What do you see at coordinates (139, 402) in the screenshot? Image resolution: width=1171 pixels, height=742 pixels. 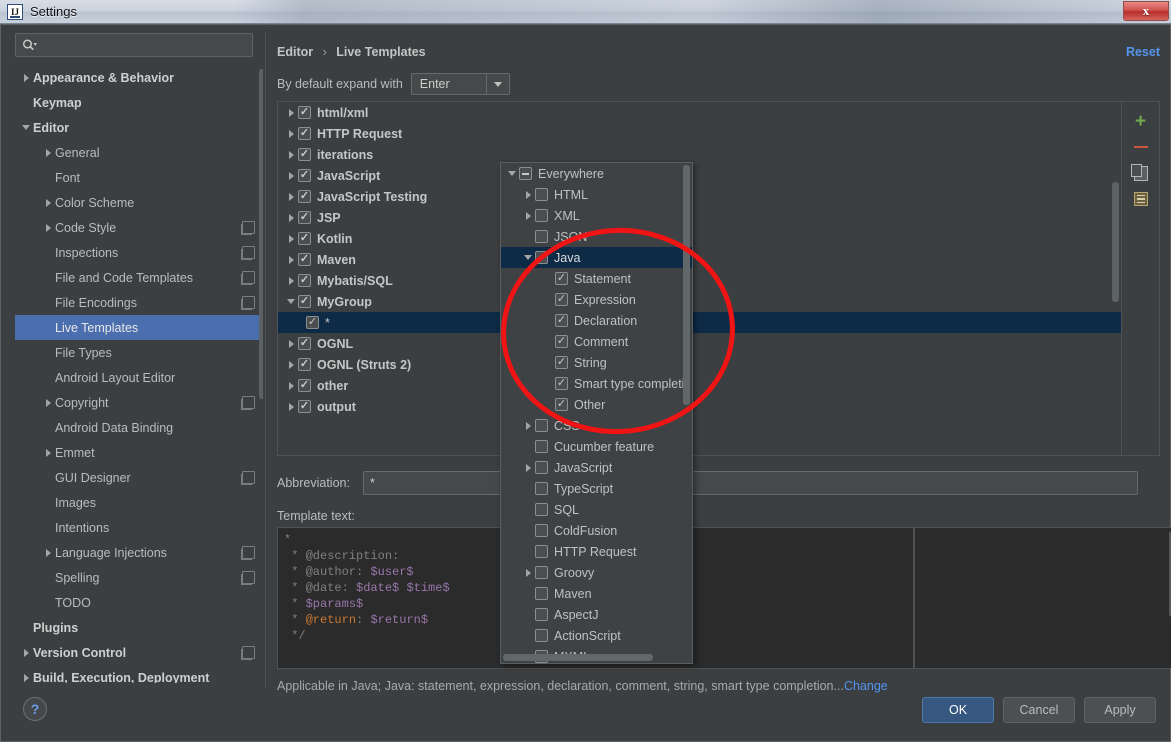 I see `sidebar-item-copyright: Copyright` at bounding box center [139, 402].